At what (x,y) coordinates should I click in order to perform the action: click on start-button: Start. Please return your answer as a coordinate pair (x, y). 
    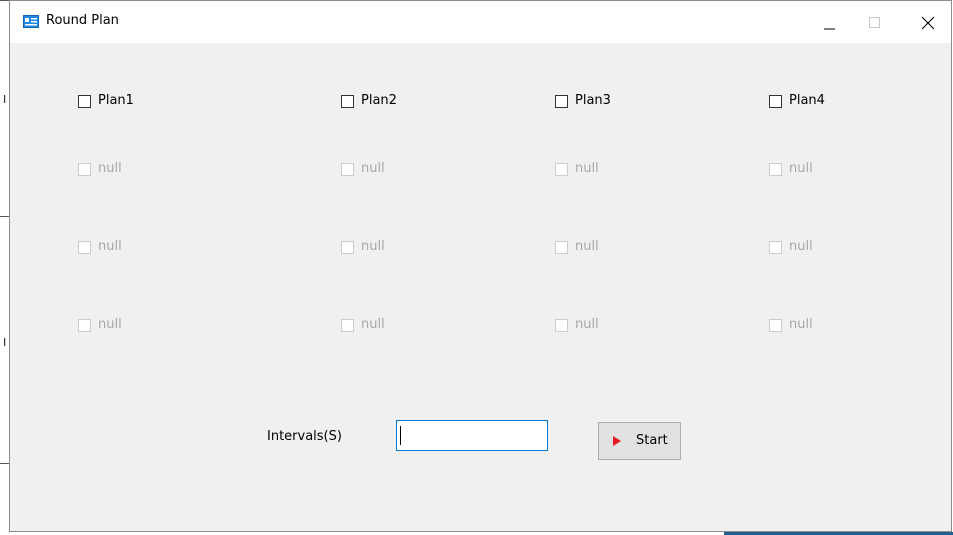
    Looking at the image, I should click on (639, 441).